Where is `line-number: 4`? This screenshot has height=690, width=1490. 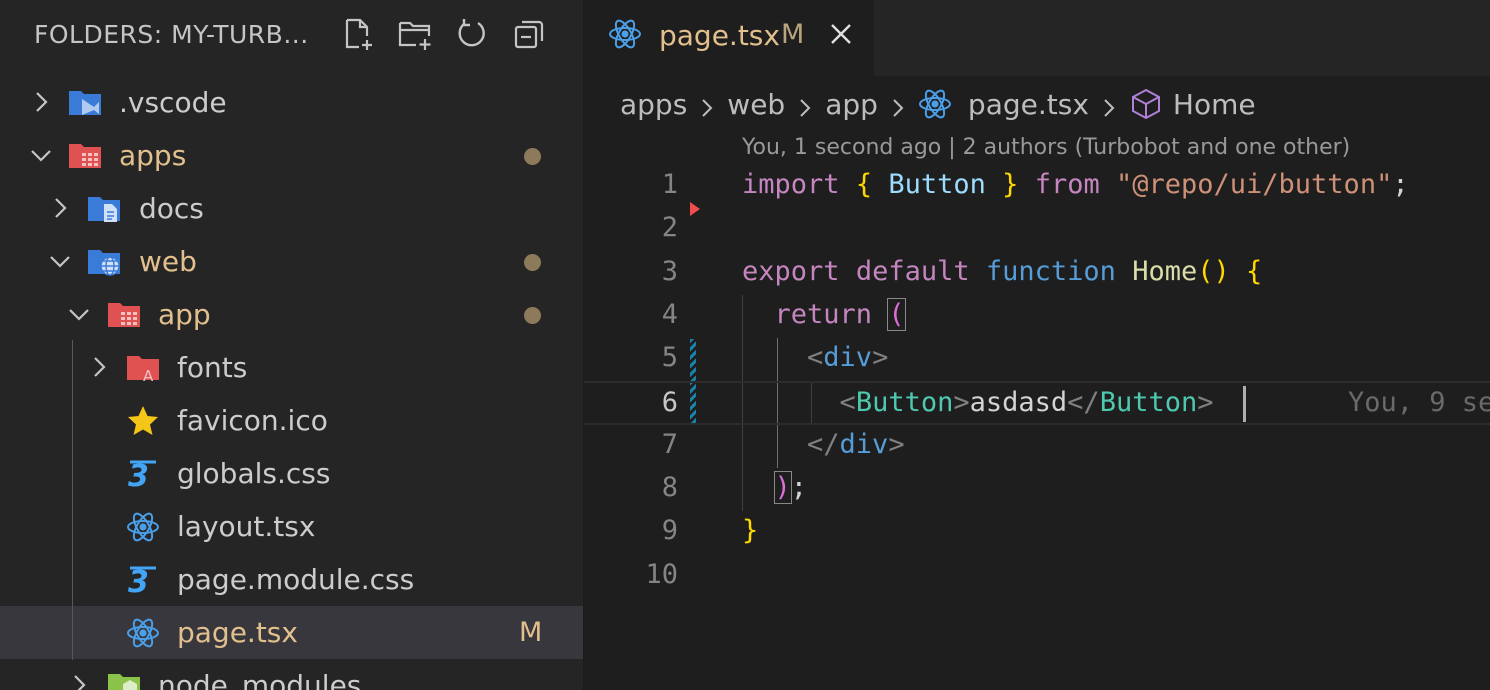
line-number: 4 is located at coordinates (669, 314).